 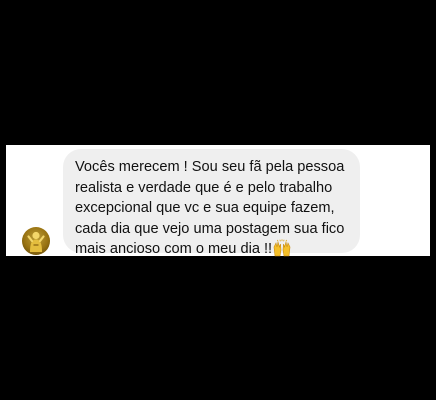 I want to click on message-line: excepcional que vc e sua equipe fazem,, so click(x=205, y=208).